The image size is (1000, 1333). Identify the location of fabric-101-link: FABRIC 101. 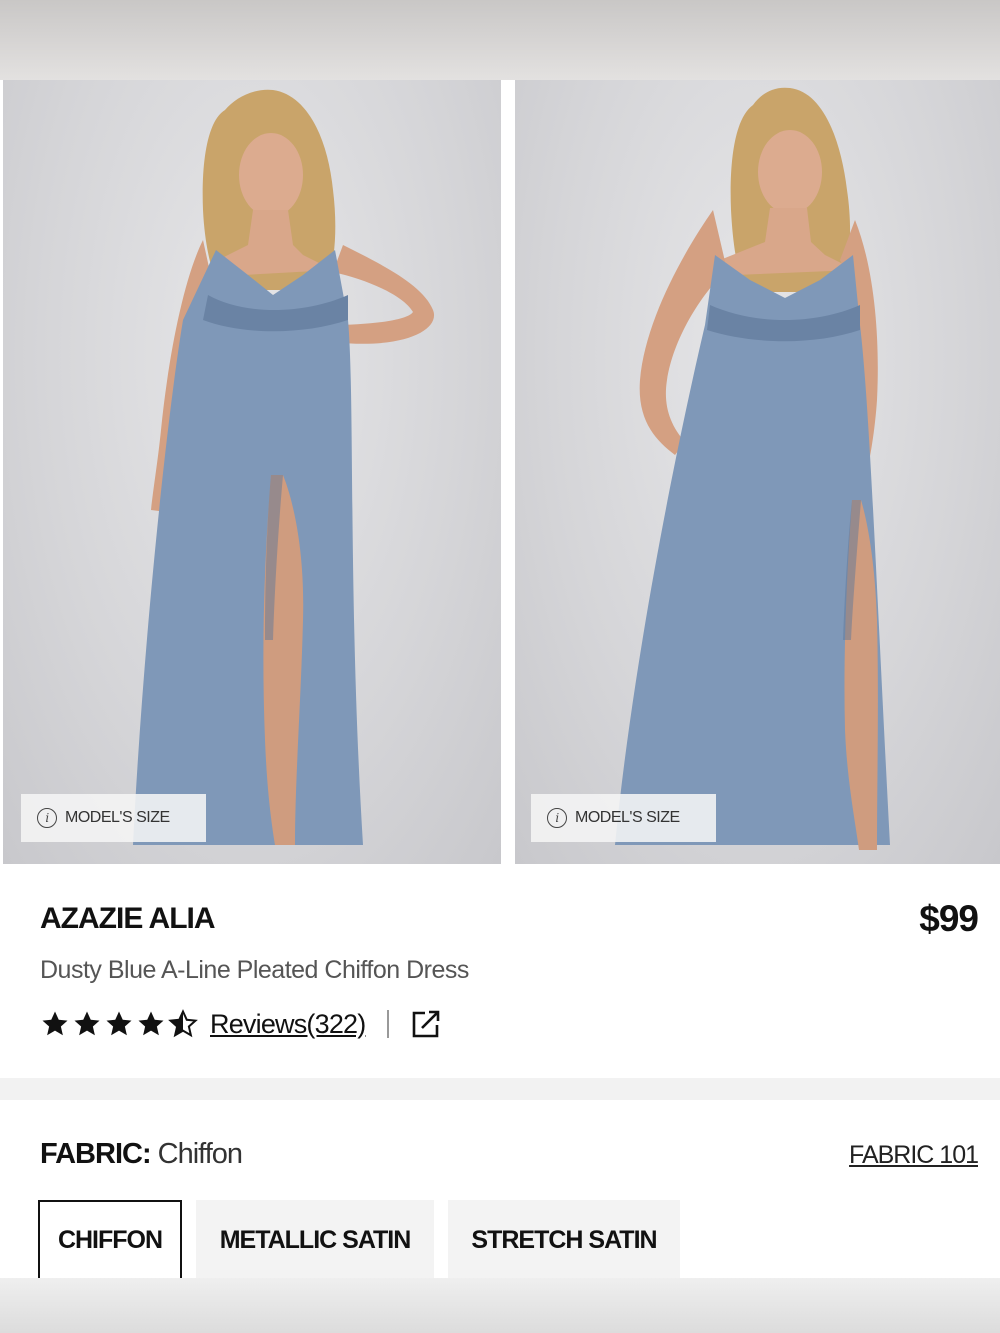
(914, 1155).